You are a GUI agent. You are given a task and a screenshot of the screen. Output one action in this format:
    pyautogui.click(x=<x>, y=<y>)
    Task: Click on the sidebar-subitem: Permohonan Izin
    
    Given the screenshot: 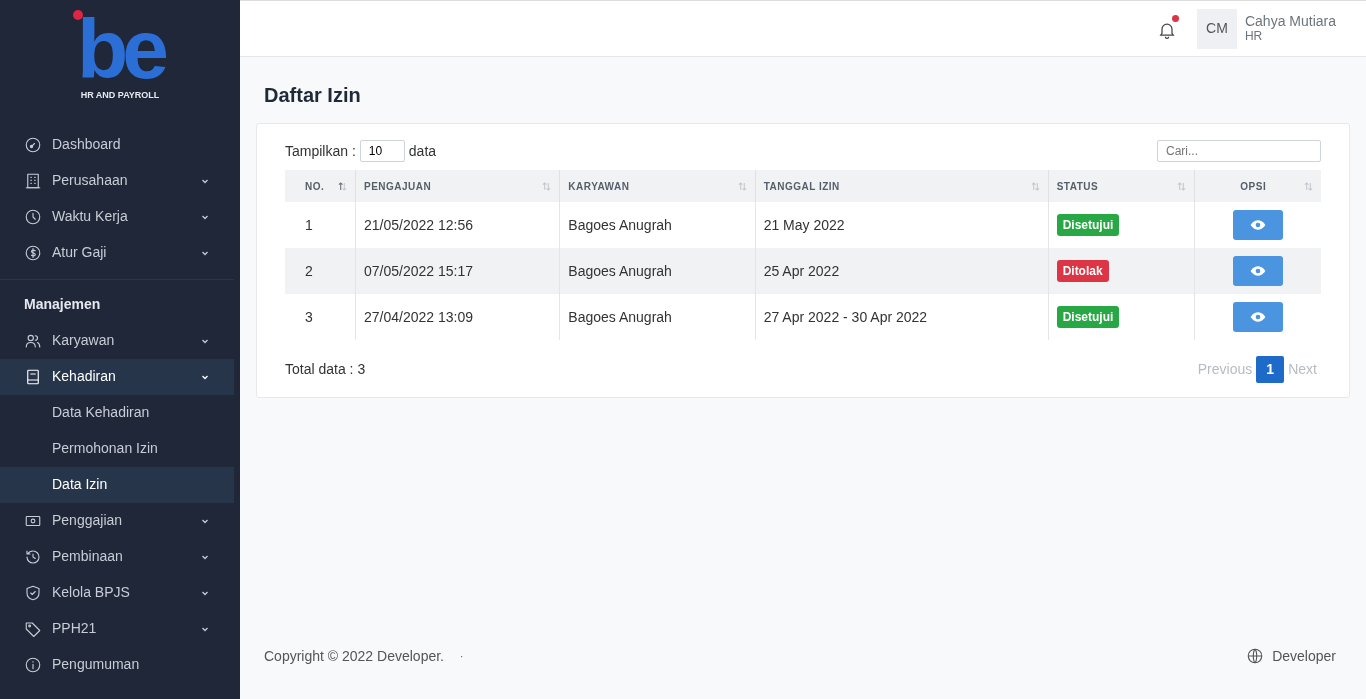 What is the action you would take?
    pyautogui.click(x=117, y=448)
    